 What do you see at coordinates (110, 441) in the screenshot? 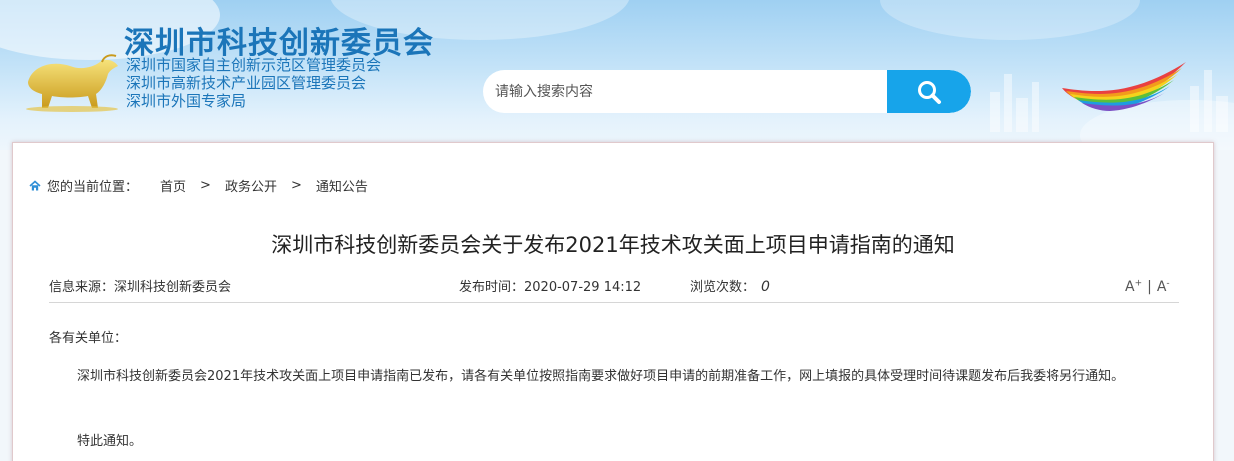
I see `article-closing: 特此通知。` at bounding box center [110, 441].